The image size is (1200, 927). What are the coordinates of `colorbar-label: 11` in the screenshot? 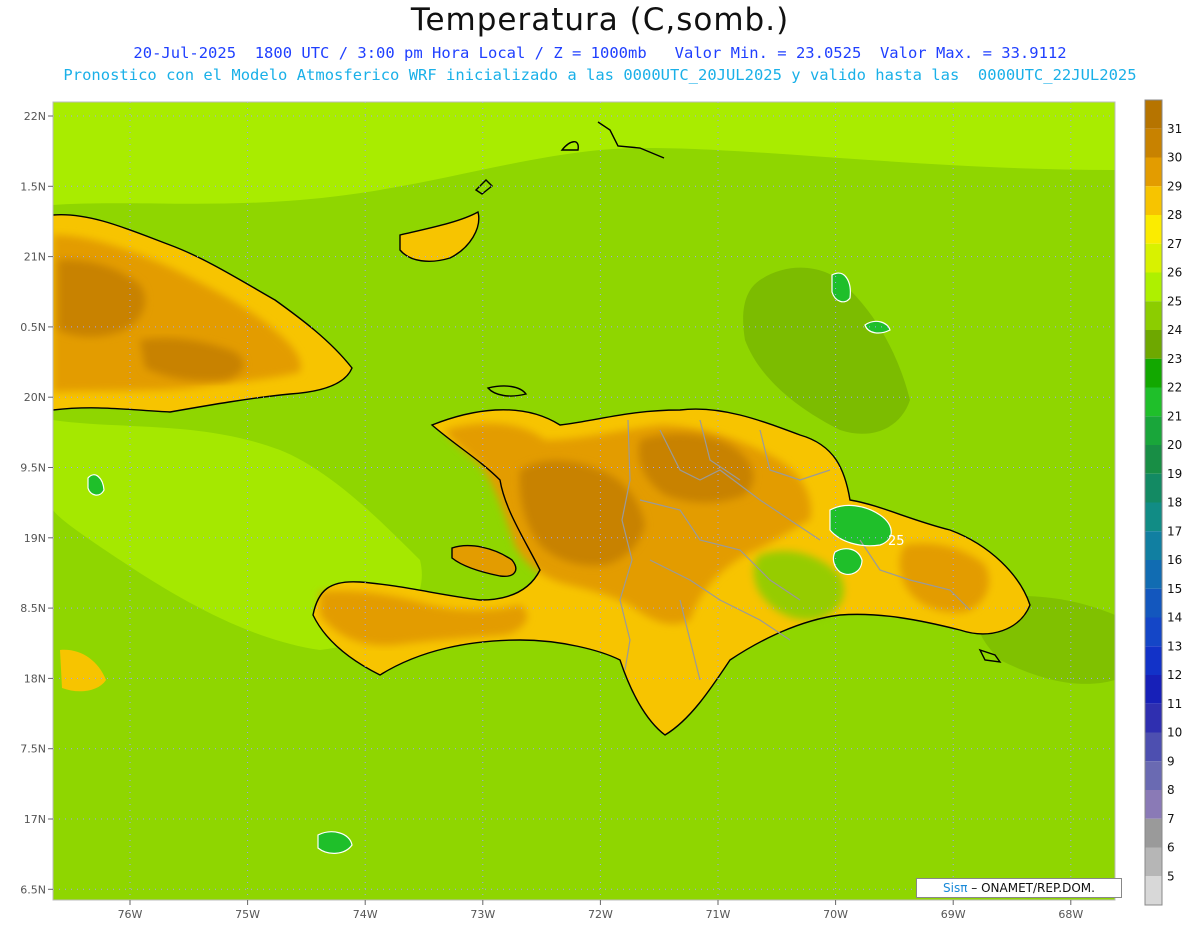 It's located at (1174, 704).